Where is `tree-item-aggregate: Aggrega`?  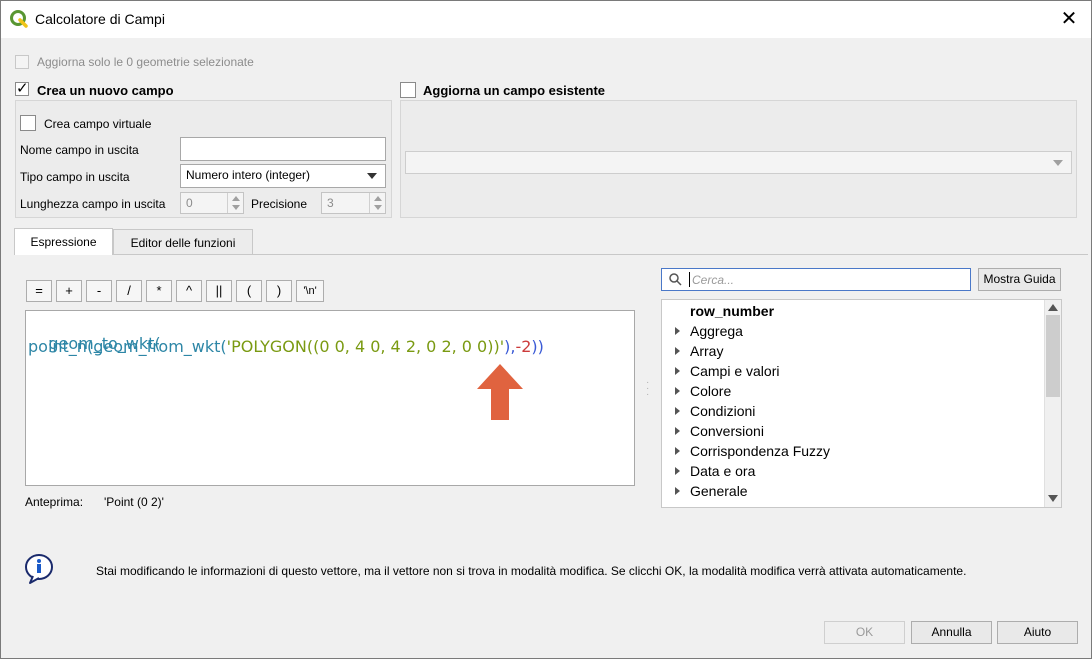 tree-item-aggregate: Aggrega is located at coordinates (716, 331).